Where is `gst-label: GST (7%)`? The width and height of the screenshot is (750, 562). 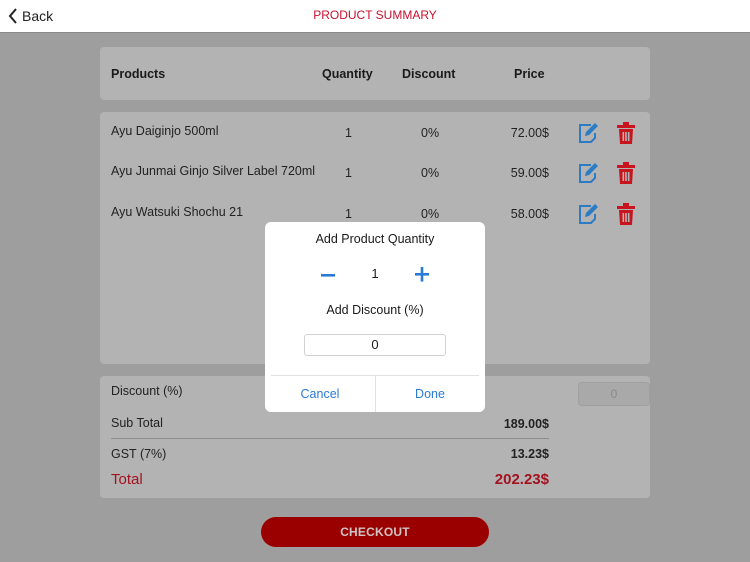 gst-label: GST (7%) is located at coordinates (139, 454).